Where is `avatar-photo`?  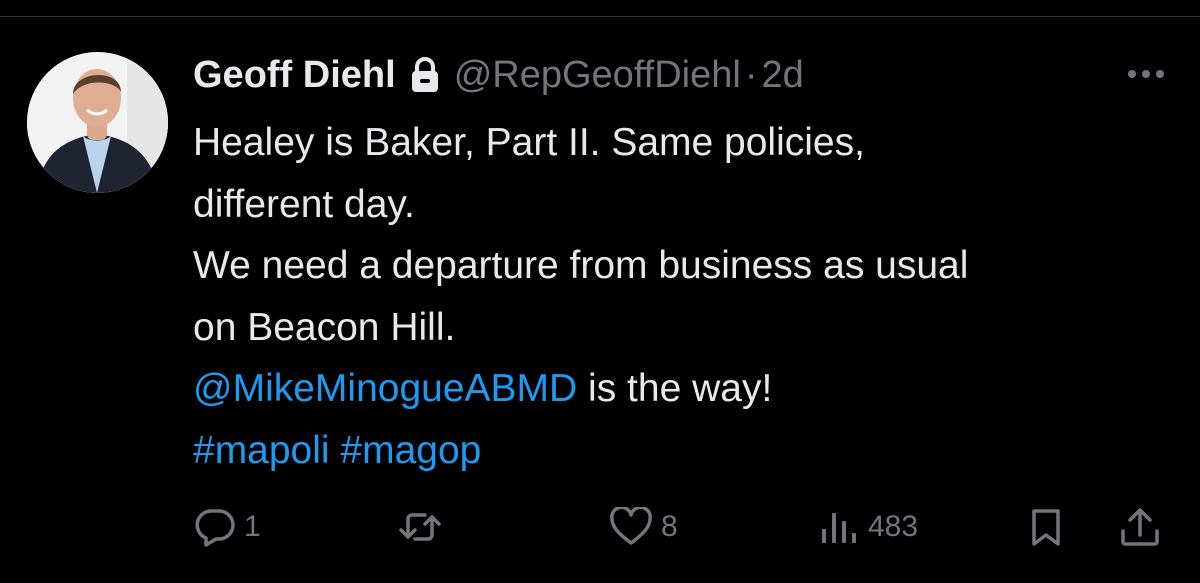 avatar-photo is located at coordinates (97, 122).